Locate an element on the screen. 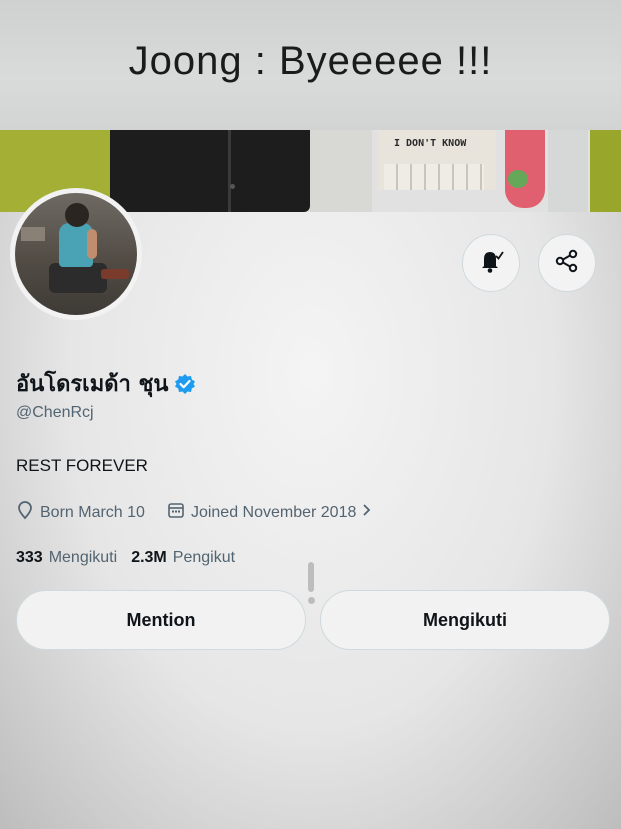  verified-badge-icon is located at coordinates (185, 384).